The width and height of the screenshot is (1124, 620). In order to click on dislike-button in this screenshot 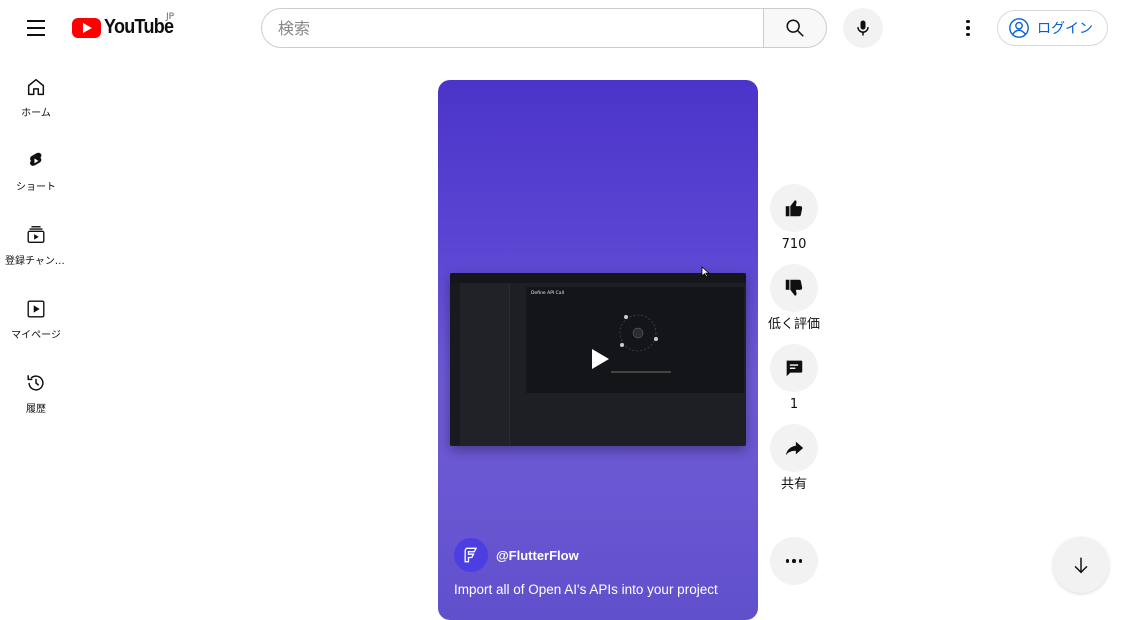, I will do `click(794, 288)`.